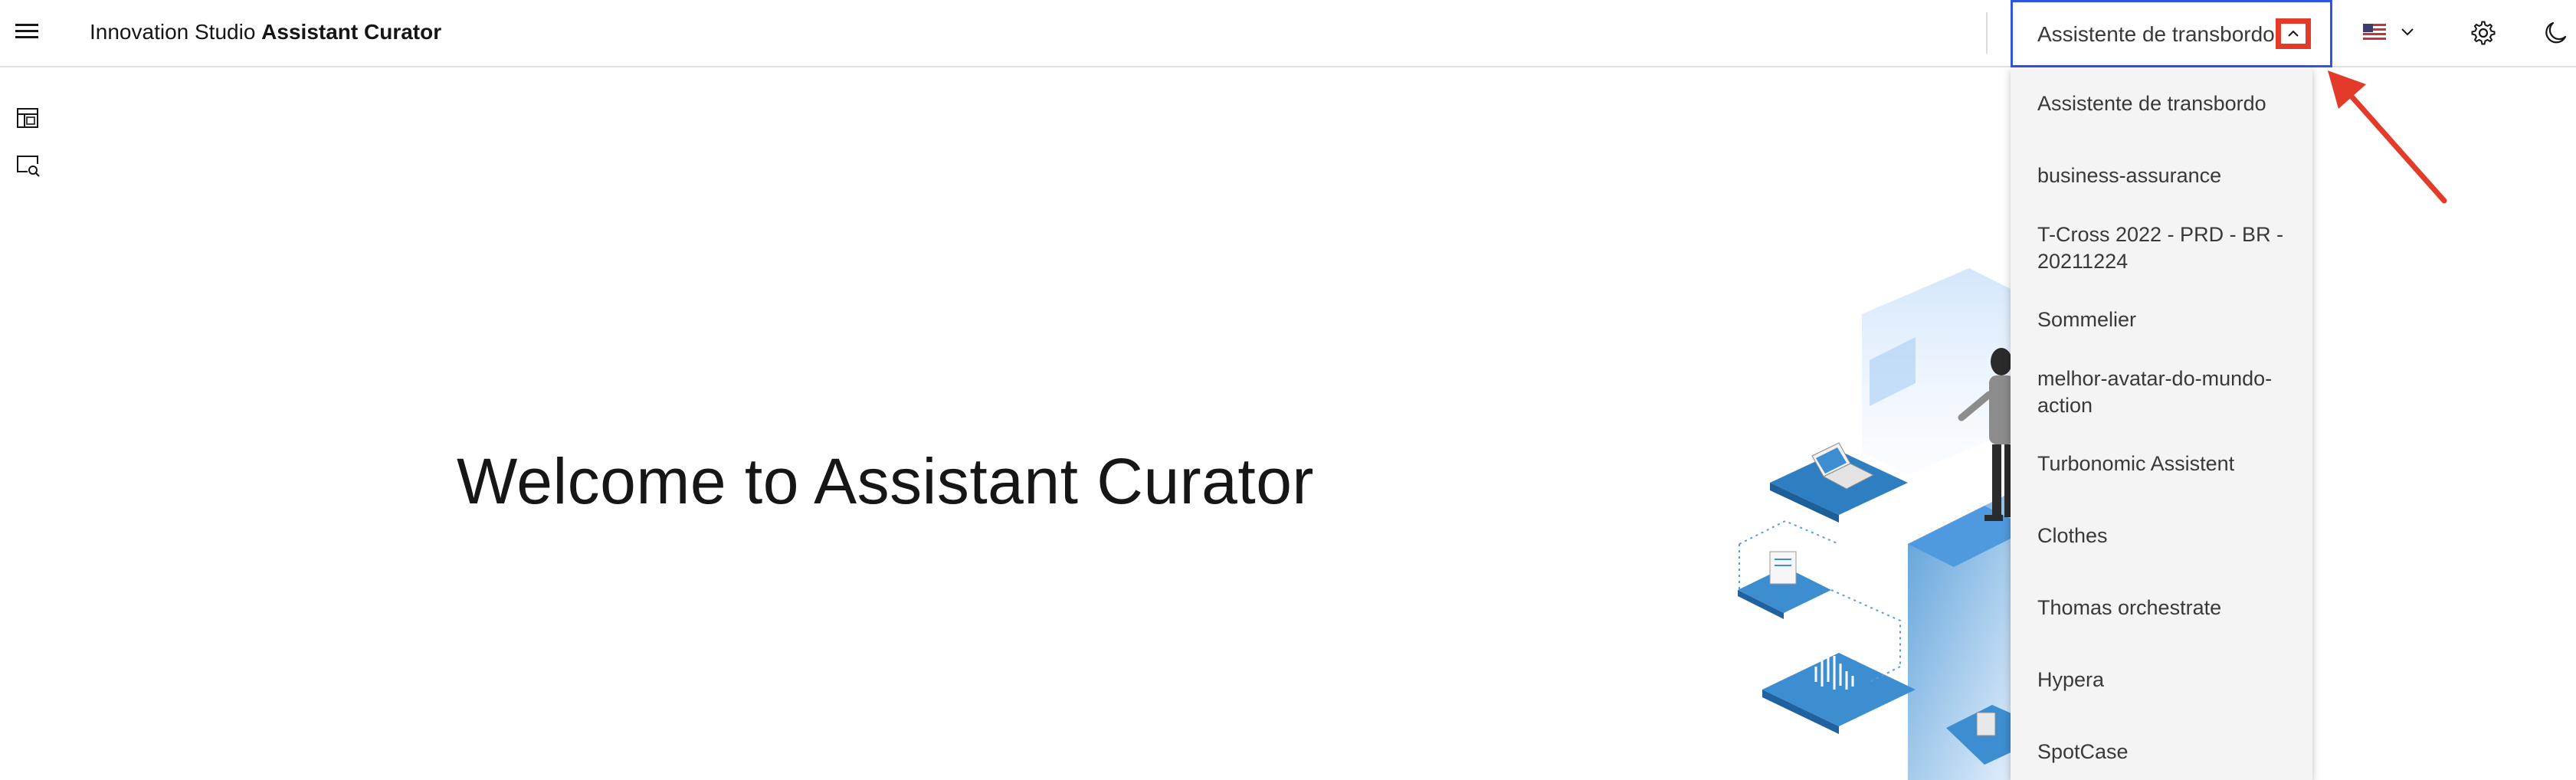 This screenshot has height=780, width=2576. What do you see at coordinates (2162, 392) in the screenshot?
I see `dropdown-item: melhor-avatar-do-mundo-action` at bounding box center [2162, 392].